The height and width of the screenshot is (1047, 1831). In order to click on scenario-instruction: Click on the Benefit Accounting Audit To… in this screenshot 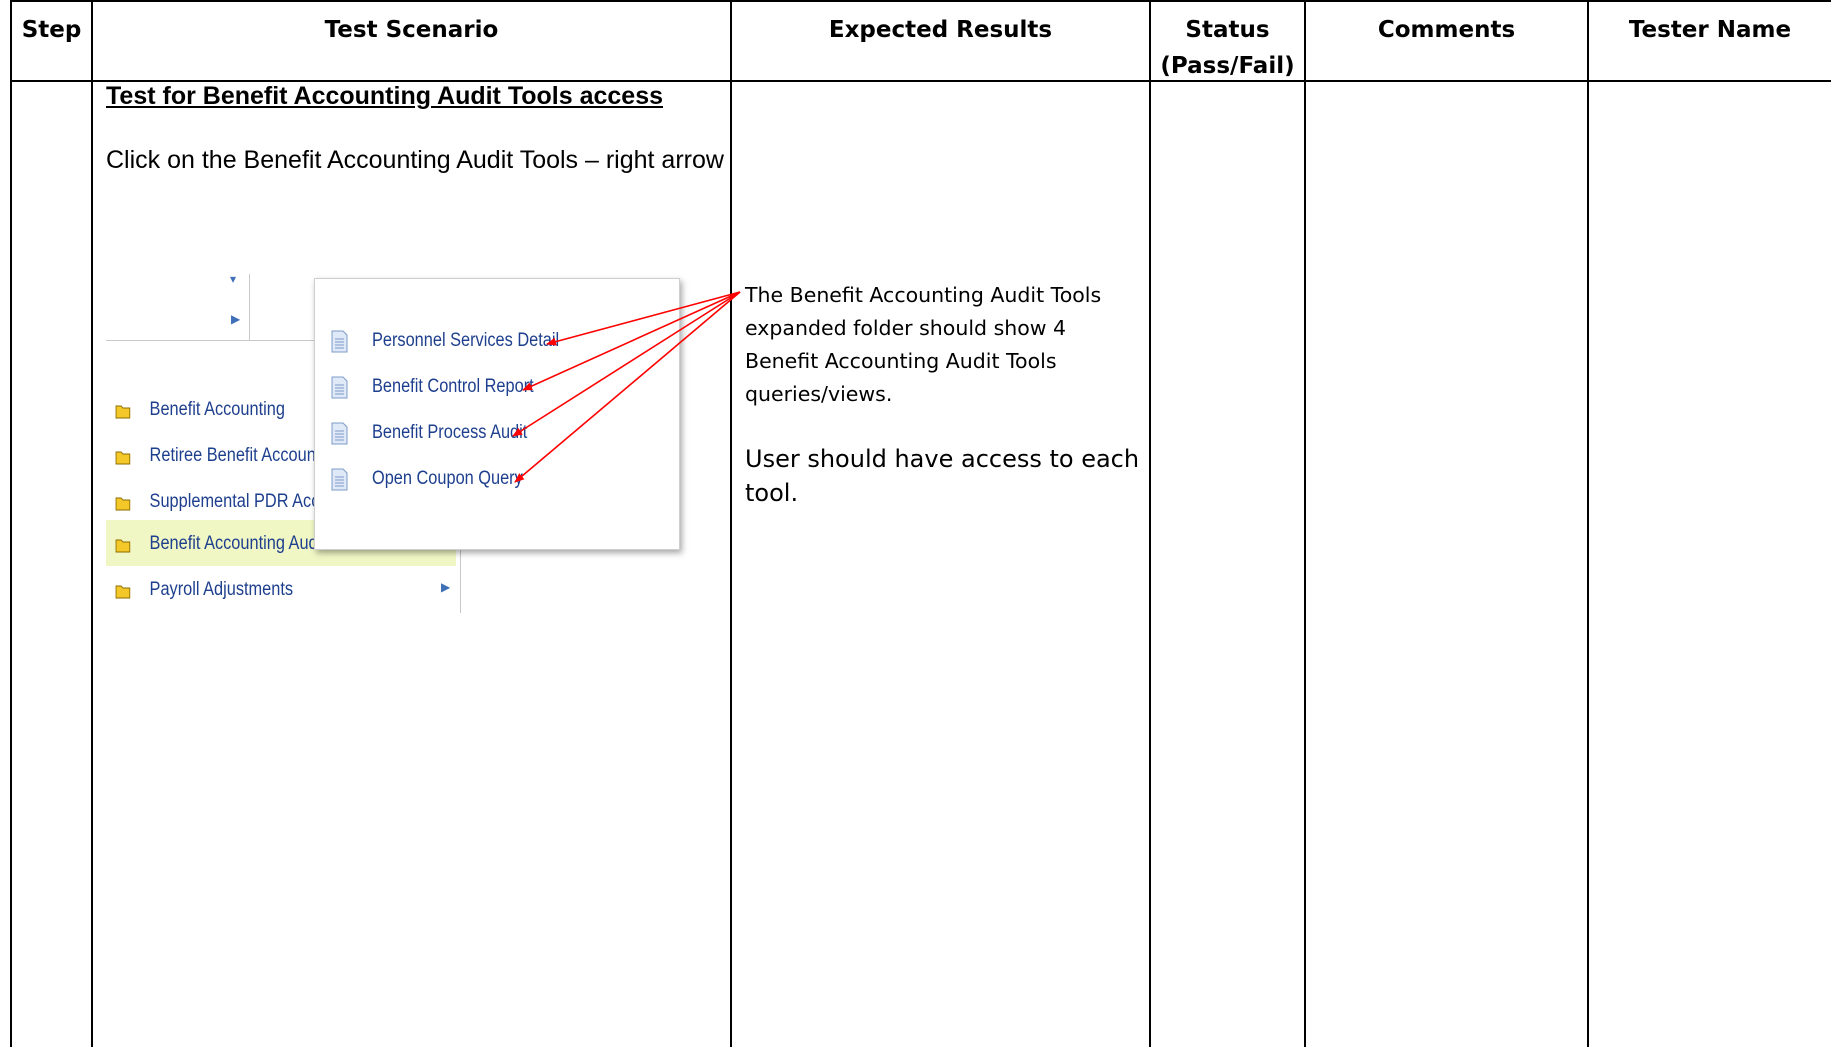, I will do `click(415, 160)`.